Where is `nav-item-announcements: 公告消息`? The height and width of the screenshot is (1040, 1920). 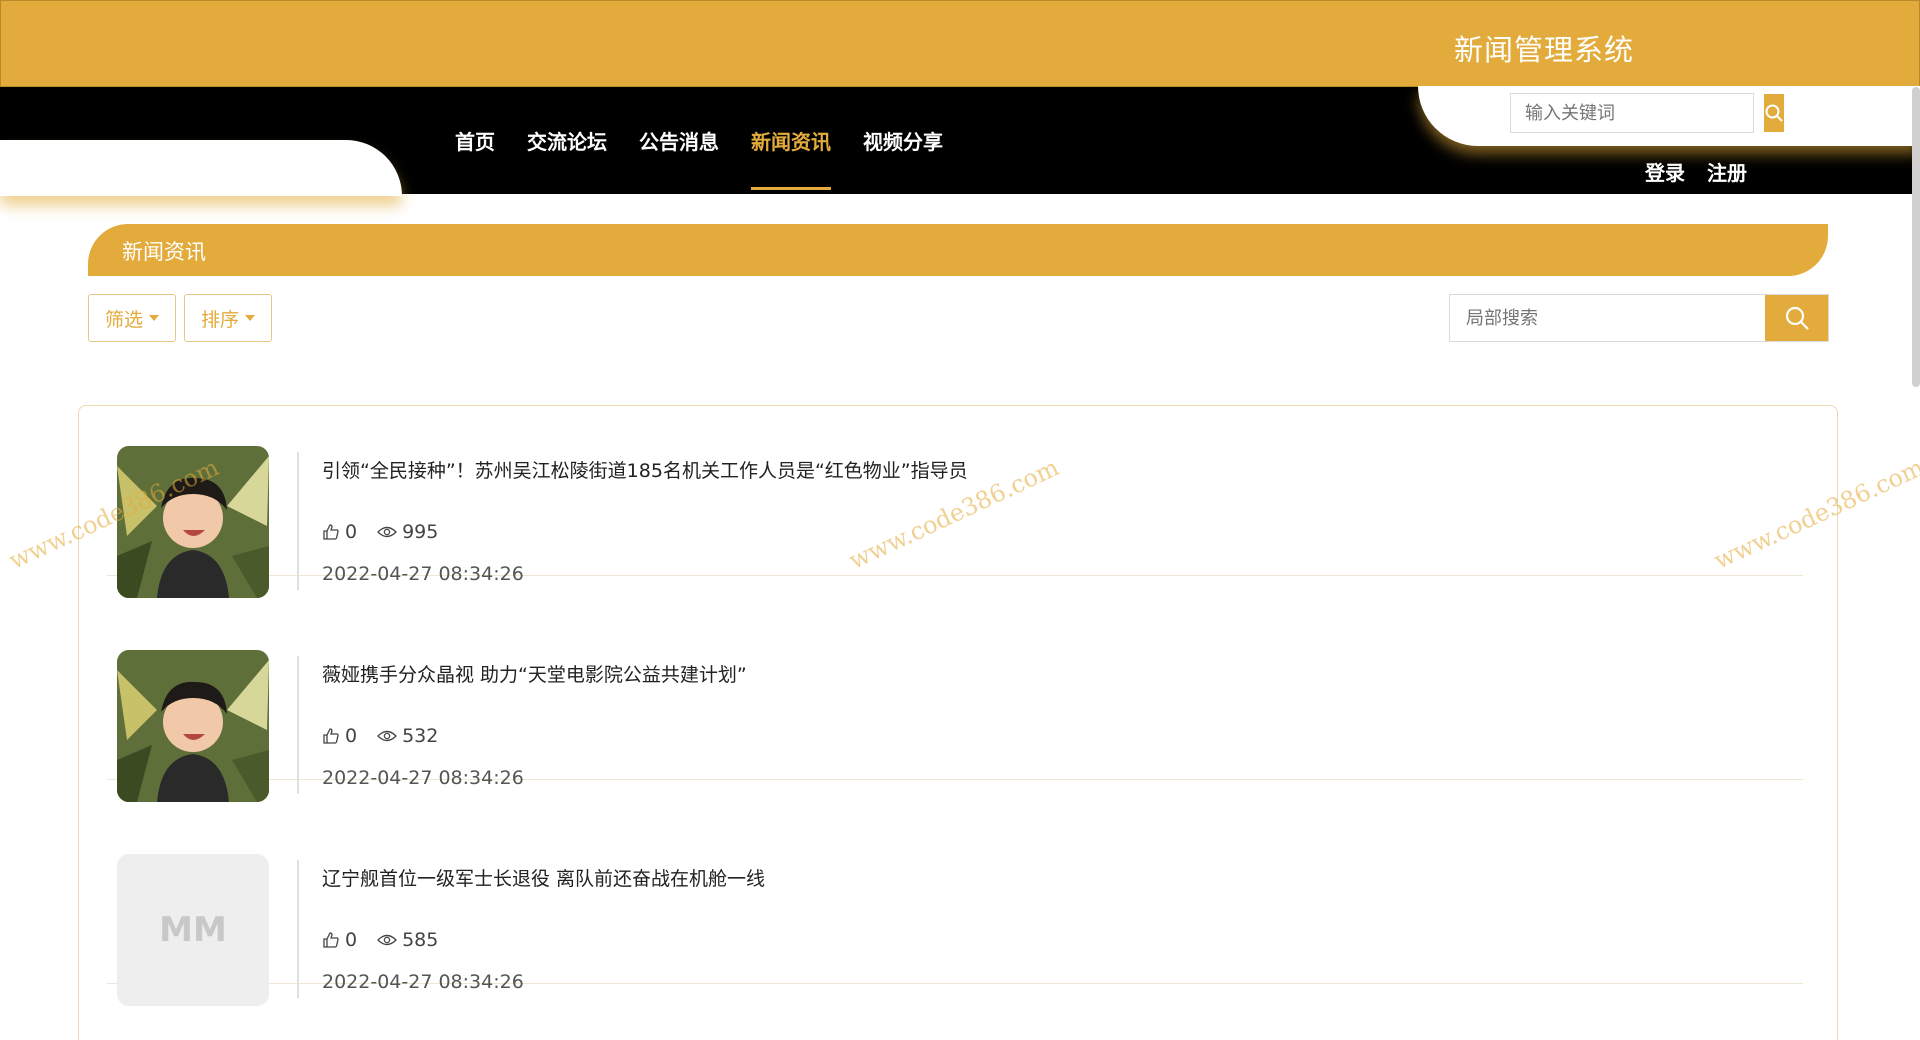 nav-item-announcements: 公告消息 is located at coordinates (679, 159).